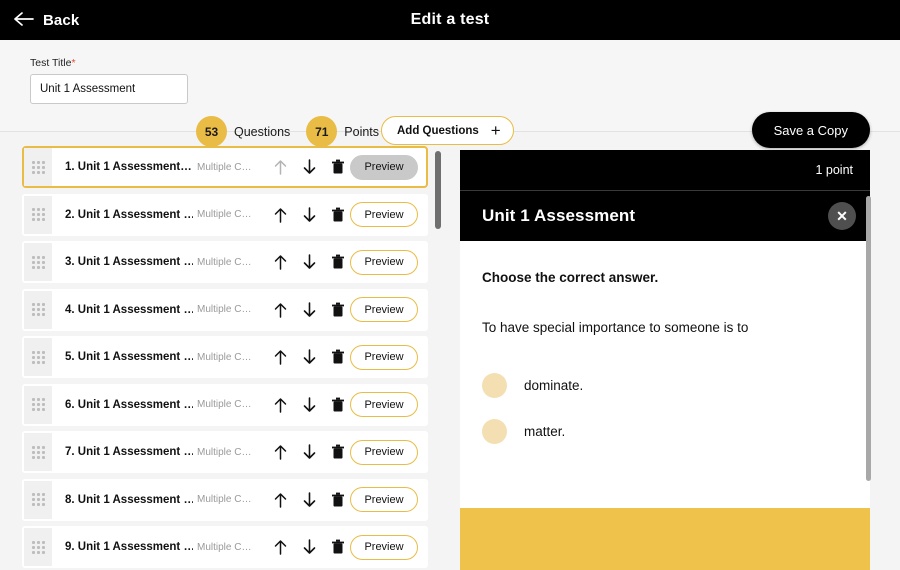  What do you see at coordinates (868, 338) in the screenshot?
I see `preview-panel-scrollbar` at bounding box center [868, 338].